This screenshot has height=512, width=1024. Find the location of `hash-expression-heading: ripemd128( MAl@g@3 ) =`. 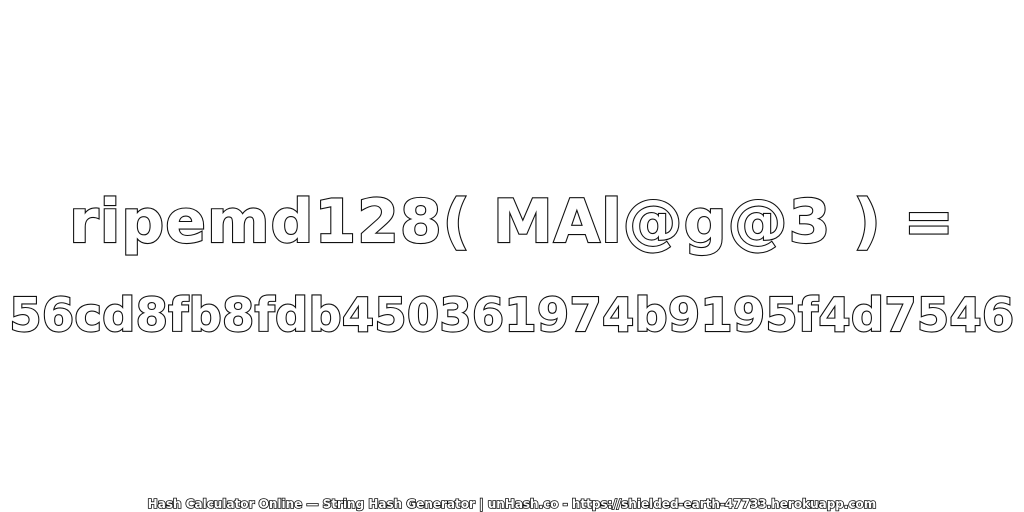

hash-expression-heading: ripemd128( MAl@g@3 ) = is located at coordinates (511, 222).